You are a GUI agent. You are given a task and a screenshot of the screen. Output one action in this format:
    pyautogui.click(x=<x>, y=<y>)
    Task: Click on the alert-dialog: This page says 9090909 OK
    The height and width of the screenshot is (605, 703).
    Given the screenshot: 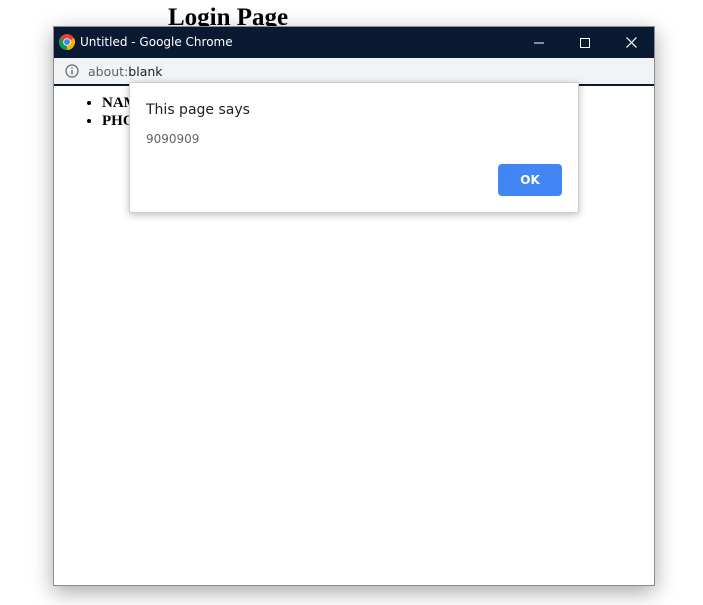 What is the action you would take?
    pyautogui.click(x=354, y=147)
    